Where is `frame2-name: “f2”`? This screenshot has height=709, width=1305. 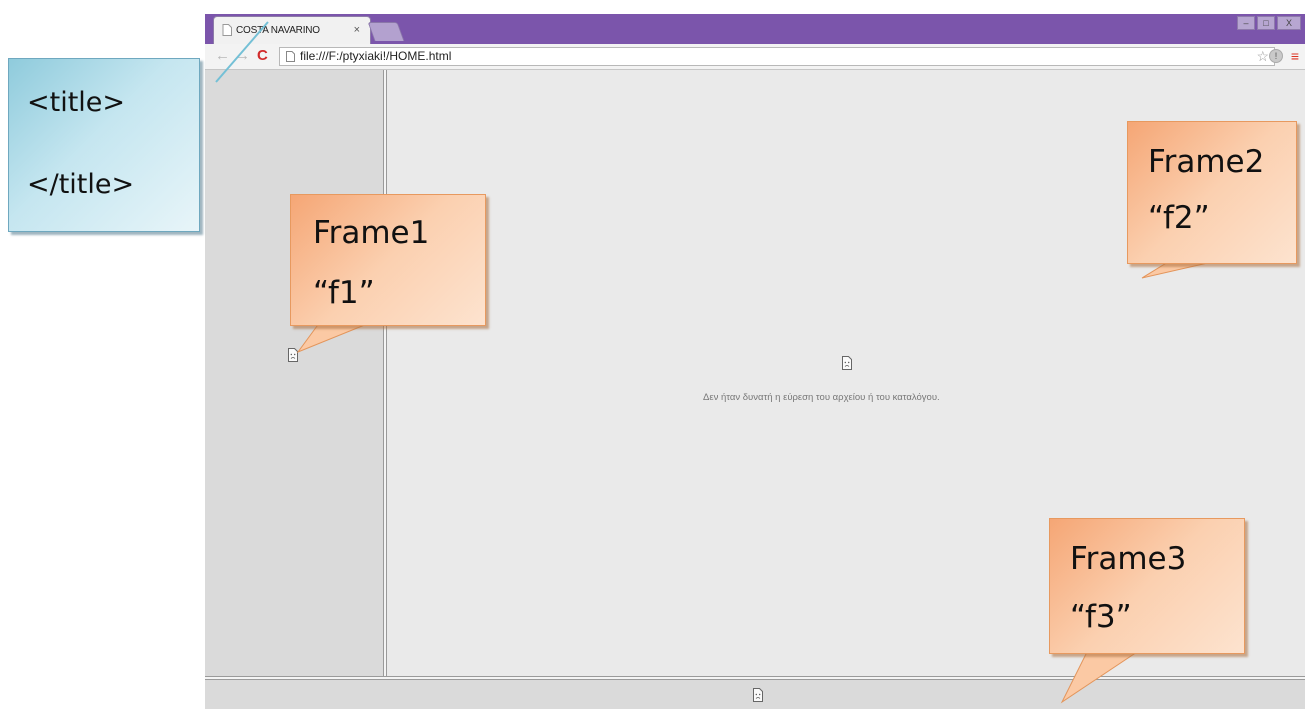 frame2-name: “f2” is located at coordinates (1179, 218).